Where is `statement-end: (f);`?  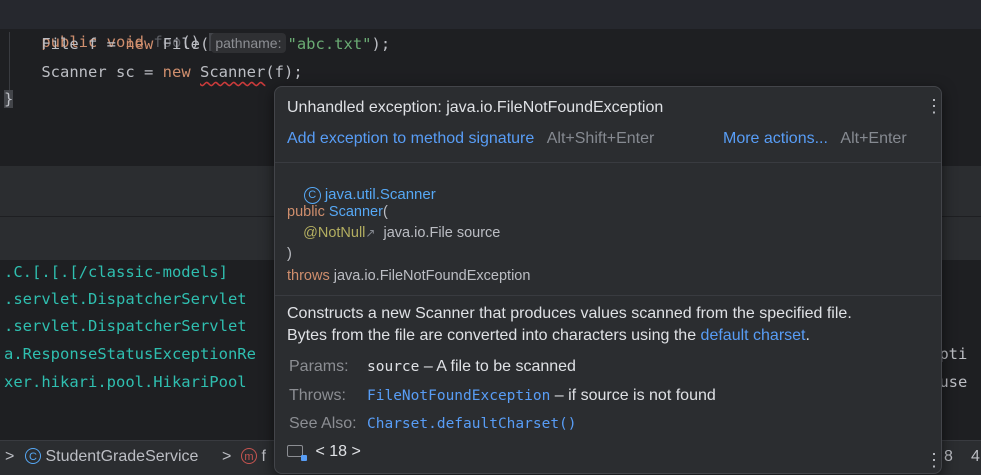
statement-end: (f); is located at coordinates (284, 72).